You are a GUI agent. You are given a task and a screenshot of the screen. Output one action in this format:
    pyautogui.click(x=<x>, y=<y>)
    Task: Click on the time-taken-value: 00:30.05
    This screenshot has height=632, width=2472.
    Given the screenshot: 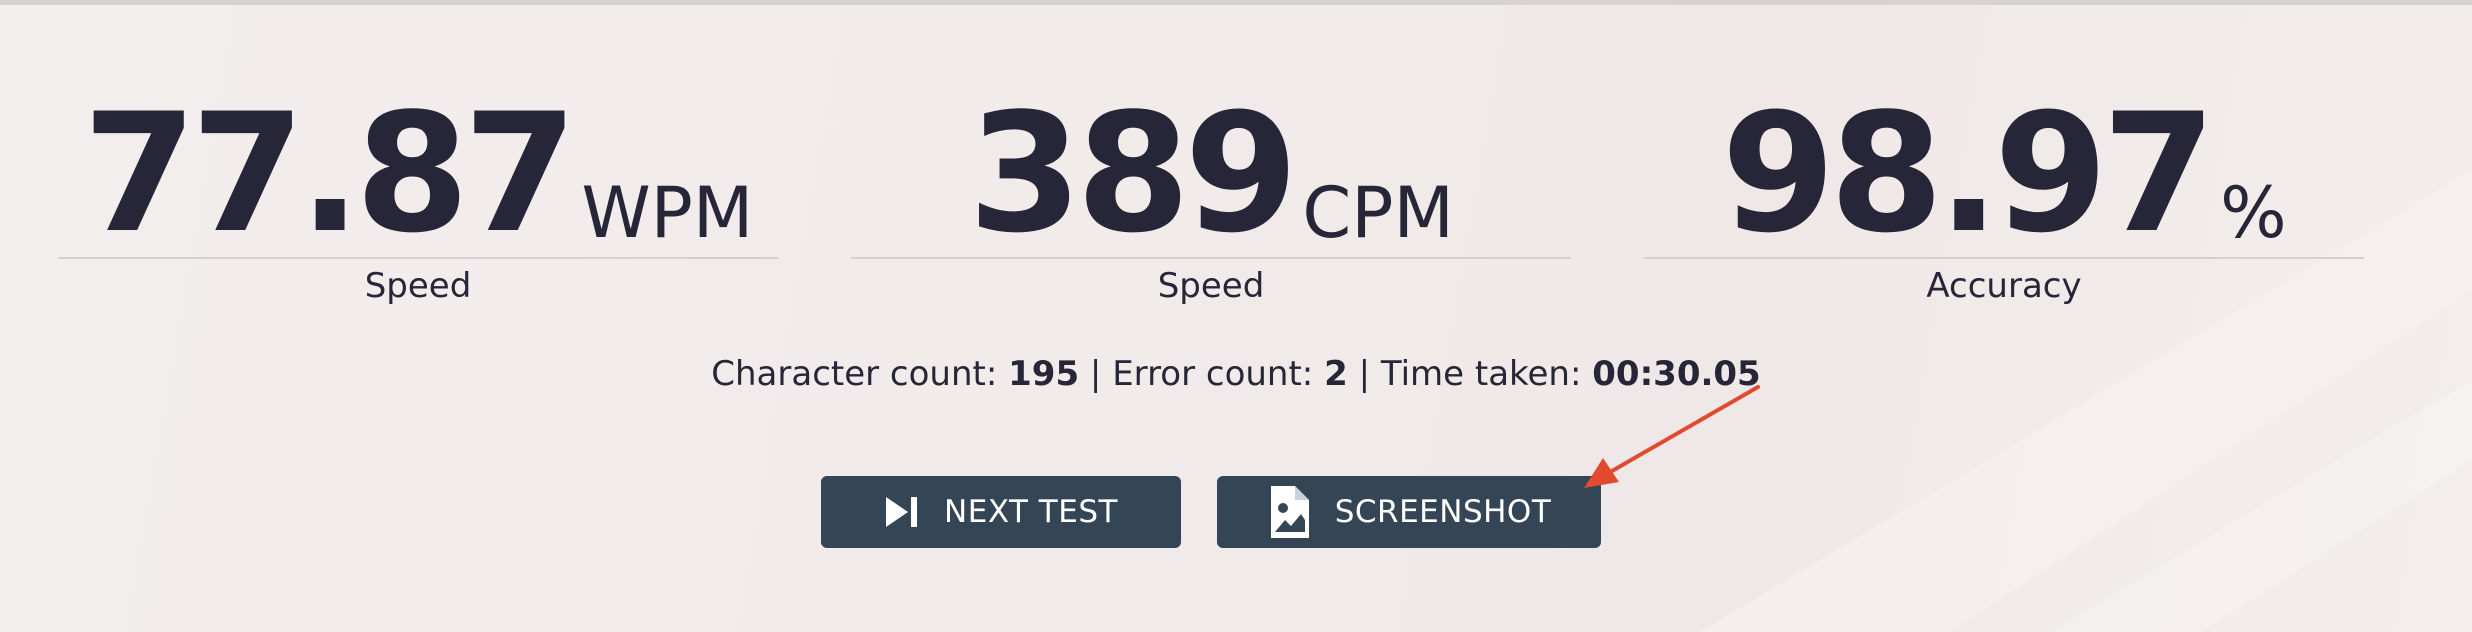 What is the action you would take?
    pyautogui.click(x=1676, y=374)
    